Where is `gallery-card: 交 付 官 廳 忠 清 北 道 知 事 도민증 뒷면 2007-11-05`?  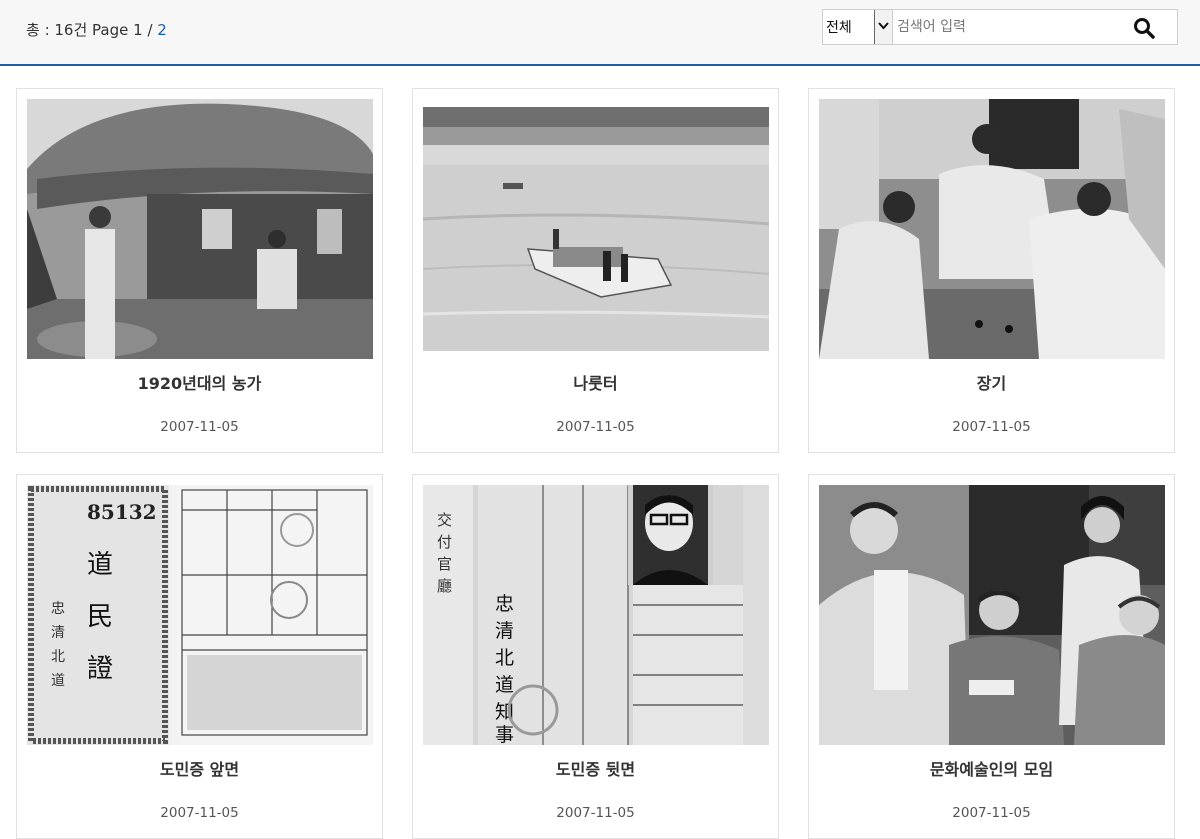
gallery-card: 交 付 官 廳 忠 清 北 道 知 事 도민증 뒷면 2007-11-05 is located at coordinates (595, 656).